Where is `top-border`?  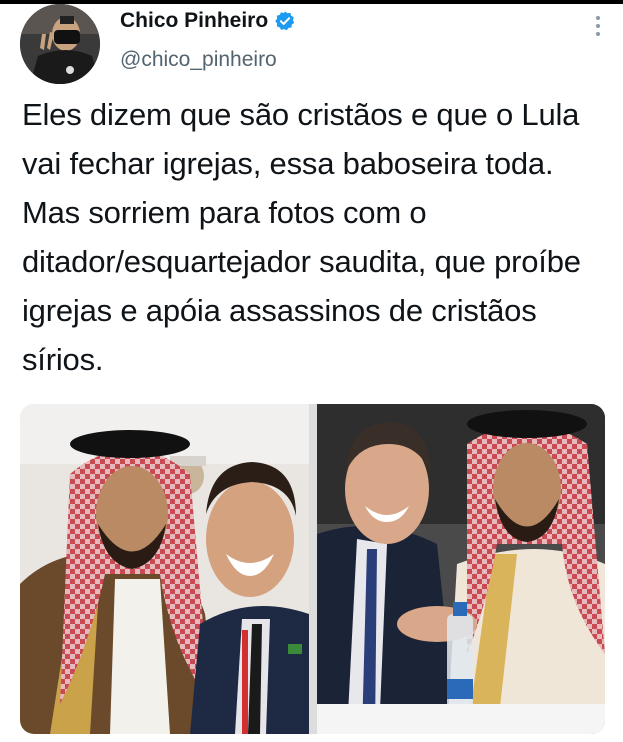 top-border is located at coordinates (311, 2).